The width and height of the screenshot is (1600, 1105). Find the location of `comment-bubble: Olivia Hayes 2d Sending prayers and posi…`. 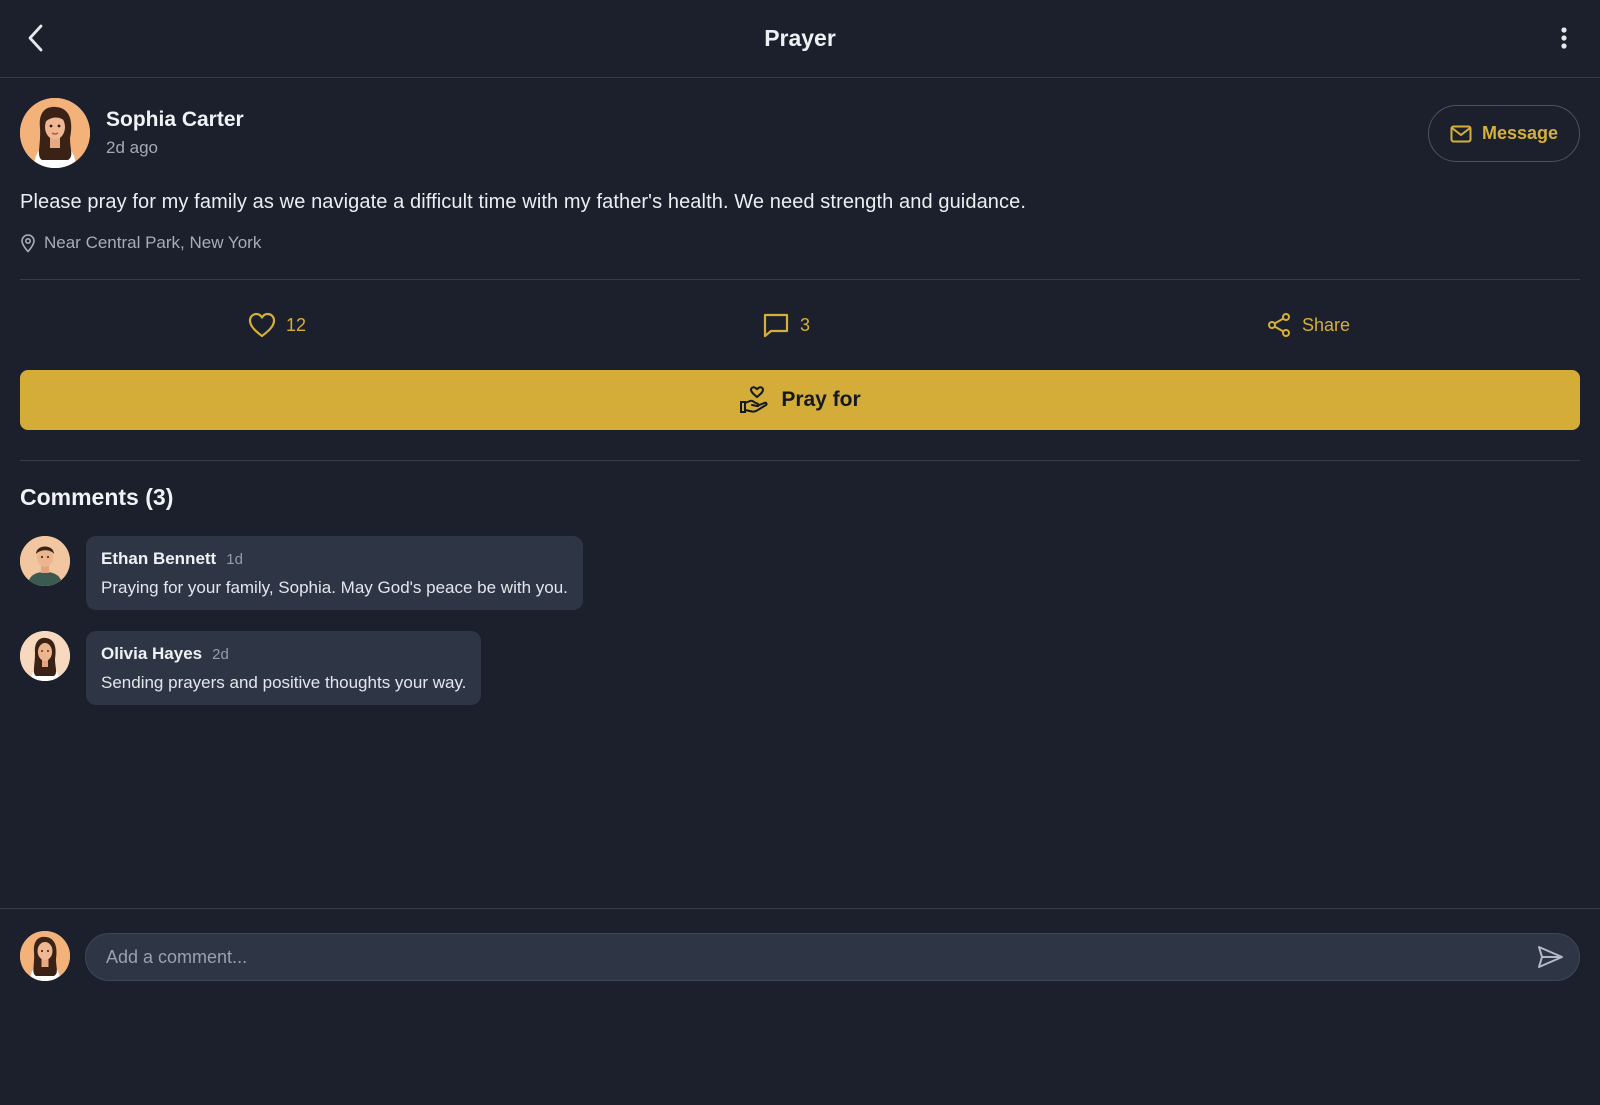

comment-bubble: Olivia Hayes 2d Sending prayers and posi… is located at coordinates (284, 668).